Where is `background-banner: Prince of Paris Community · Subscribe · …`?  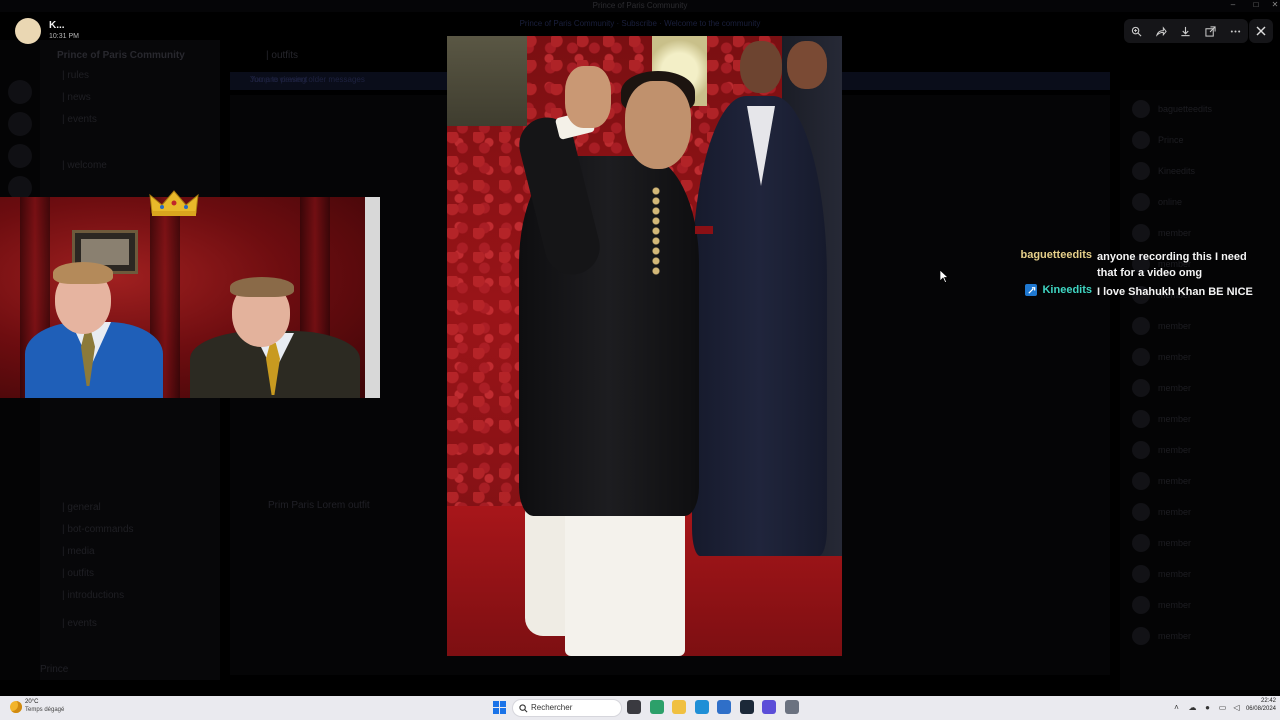 background-banner: Prince of Paris Community · Subscribe · … is located at coordinates (640, 23).